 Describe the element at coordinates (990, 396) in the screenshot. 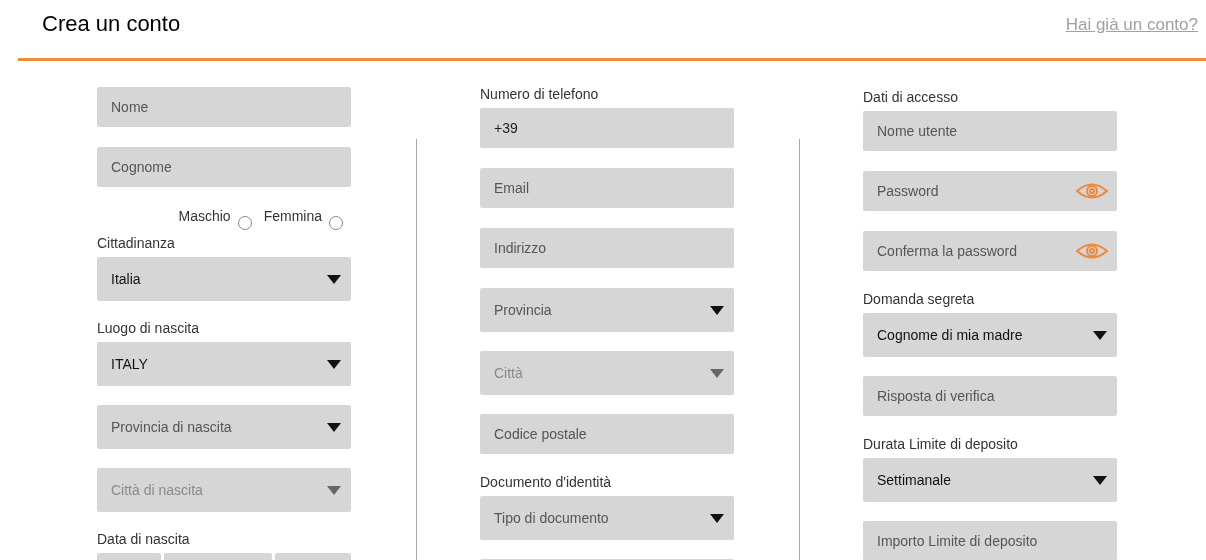

I see `text-field: Risposta di verifica` at that location.